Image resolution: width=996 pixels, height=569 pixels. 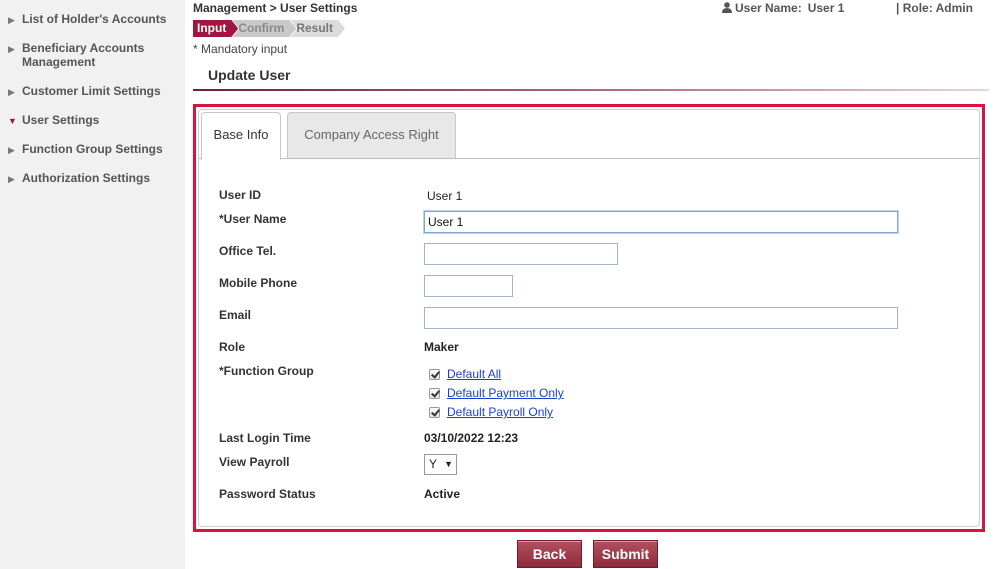 What do you see at coordinates (258, 283) in the screenshot?
I see `mobile-phone-label: Mobile Phone` at bounding box center [258, 283].